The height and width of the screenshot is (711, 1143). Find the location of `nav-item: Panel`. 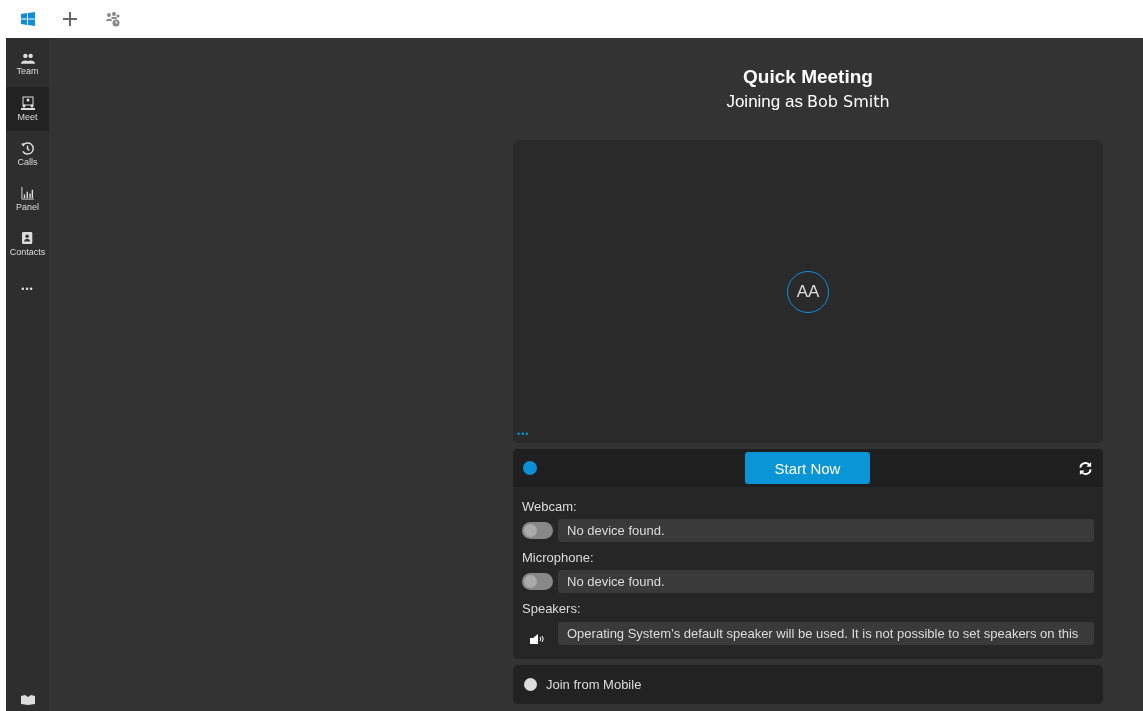

nav-item: Panel is located at coordinates (27, 199).